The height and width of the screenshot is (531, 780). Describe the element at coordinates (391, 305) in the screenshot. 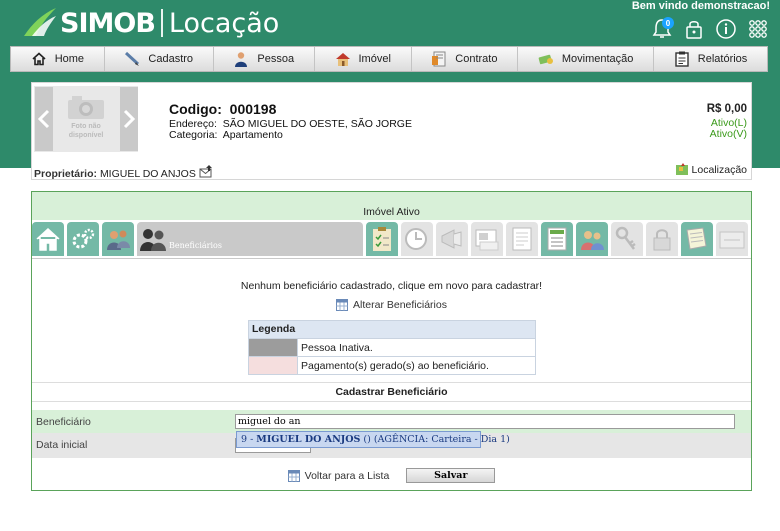

I see `alter-beneficiaries-link: Alterar Beneficiários` at that location.